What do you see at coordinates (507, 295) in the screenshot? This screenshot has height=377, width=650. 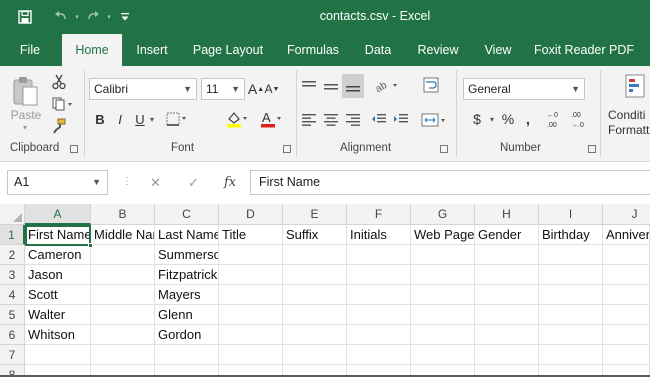 I see `cell-h4` at bounding box center [507, 295].